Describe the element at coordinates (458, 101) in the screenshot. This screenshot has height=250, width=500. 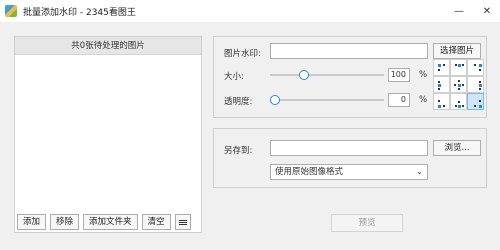
I see `position-bottom-center` at that location.